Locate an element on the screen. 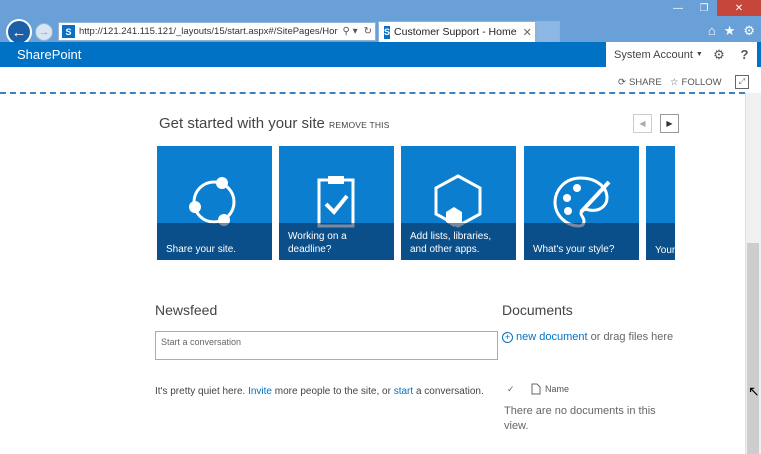  newsfeed-title: Newsfeed is located at coordinates (186, 310).